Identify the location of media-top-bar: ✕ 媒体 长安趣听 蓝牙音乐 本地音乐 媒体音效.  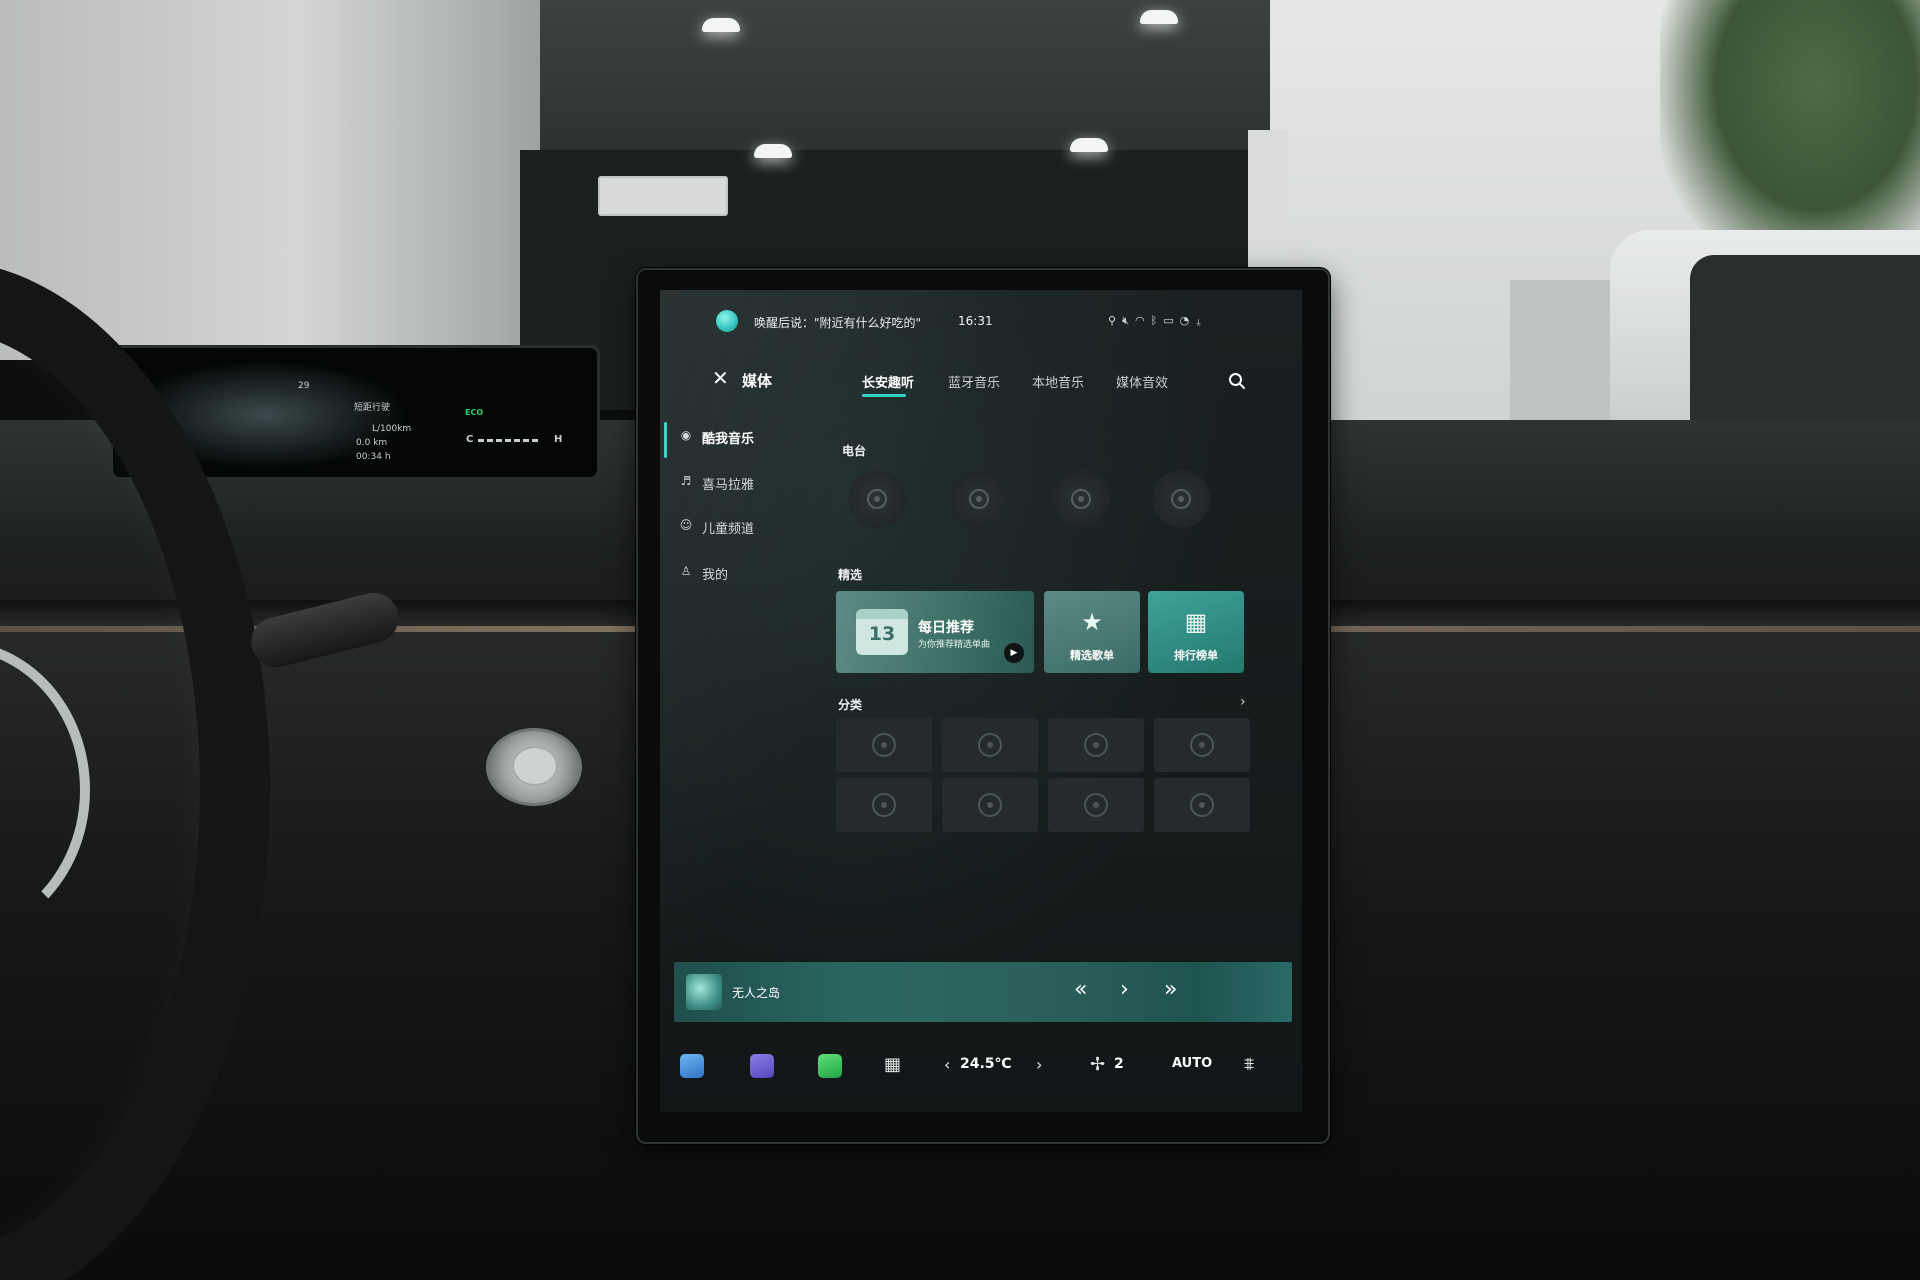
(981, 382).